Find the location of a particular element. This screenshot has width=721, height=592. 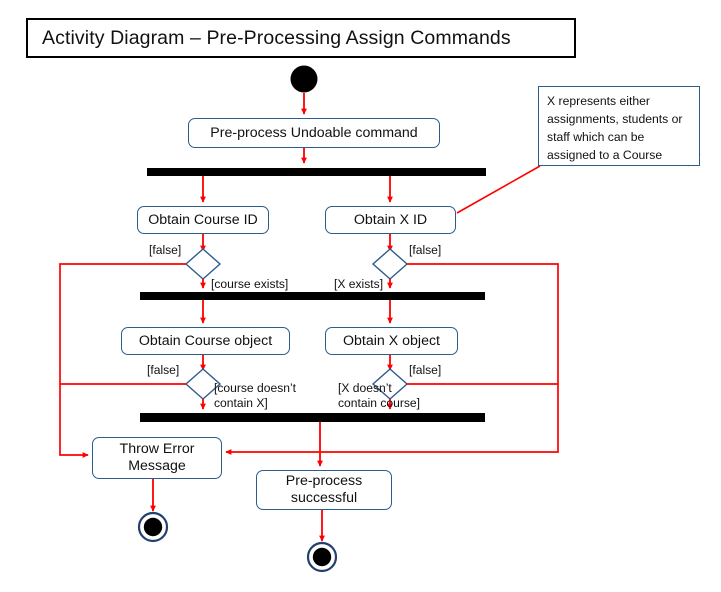

activity-node-obtain-course-object: Obtain Course object is located at coordinates (205, 341).